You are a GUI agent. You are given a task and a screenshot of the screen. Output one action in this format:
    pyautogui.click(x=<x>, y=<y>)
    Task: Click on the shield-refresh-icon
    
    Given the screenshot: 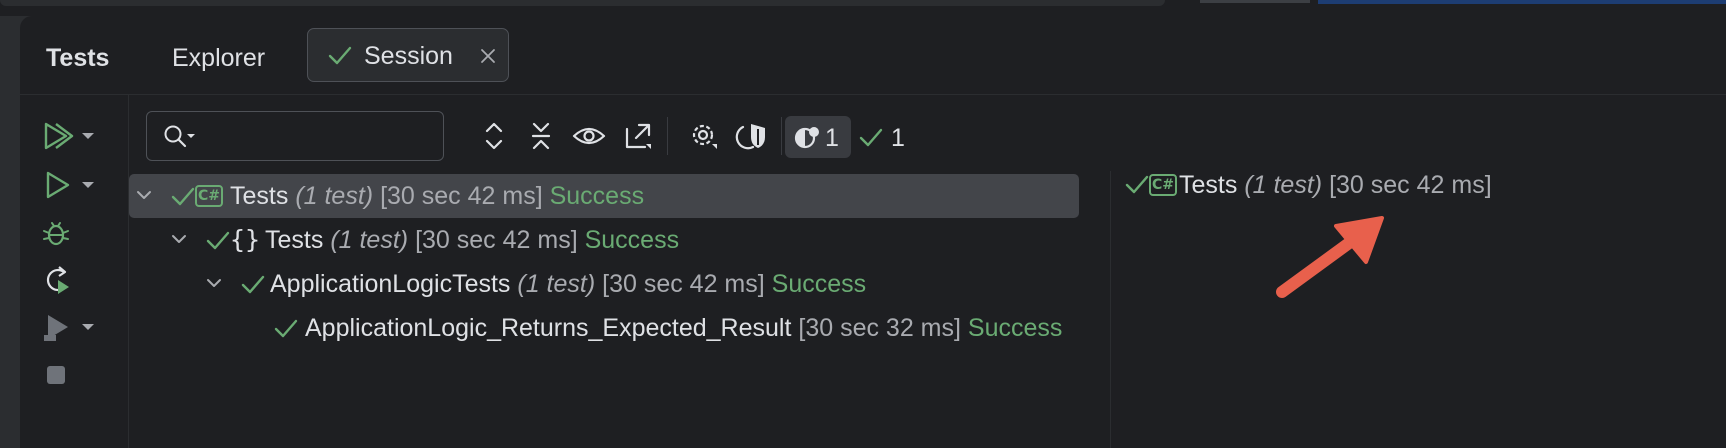 What is the action you would take?
    pyautogui.click(x=752, y=136)
    